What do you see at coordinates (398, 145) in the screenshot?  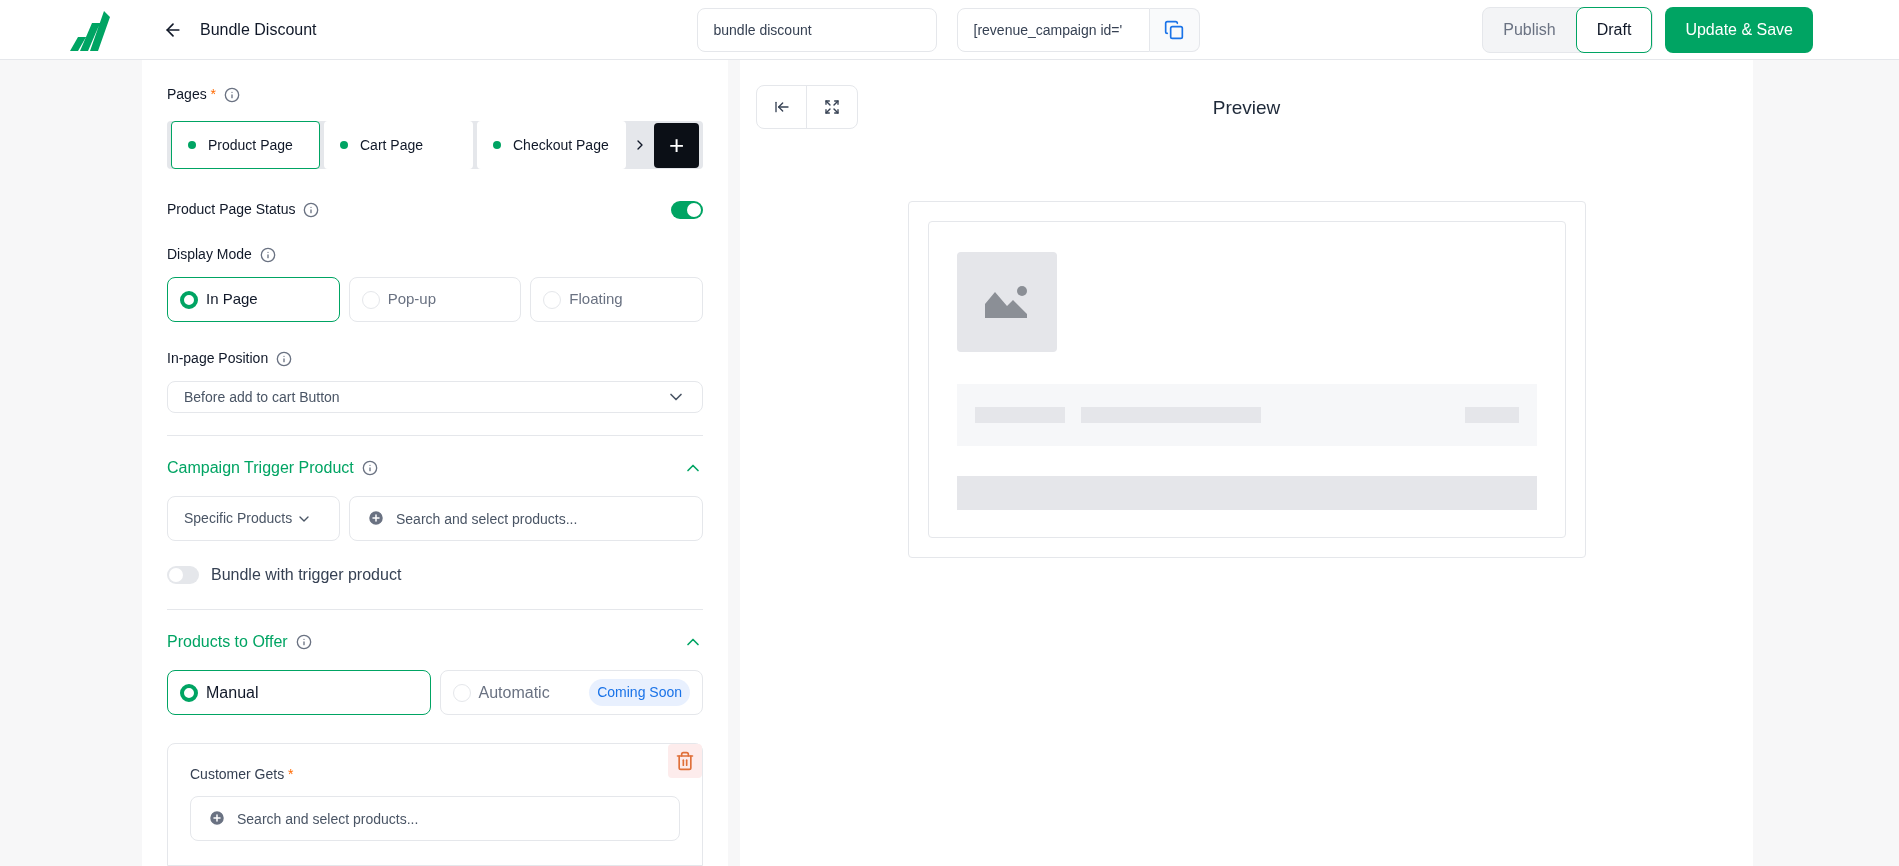 I see `page-tab: Cart Page` at bounding box center [398, 145].